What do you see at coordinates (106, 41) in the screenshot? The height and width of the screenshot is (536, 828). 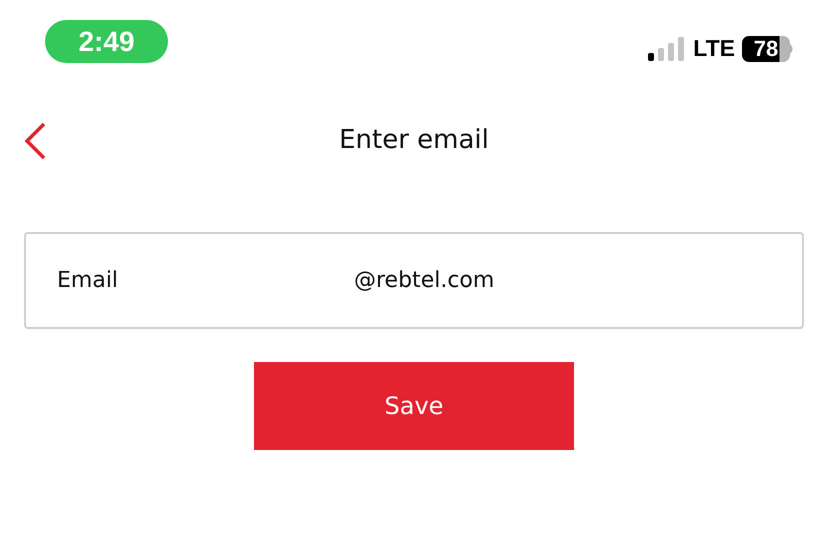 I see `status-time: 2:49` at bounding box center [106, 41].